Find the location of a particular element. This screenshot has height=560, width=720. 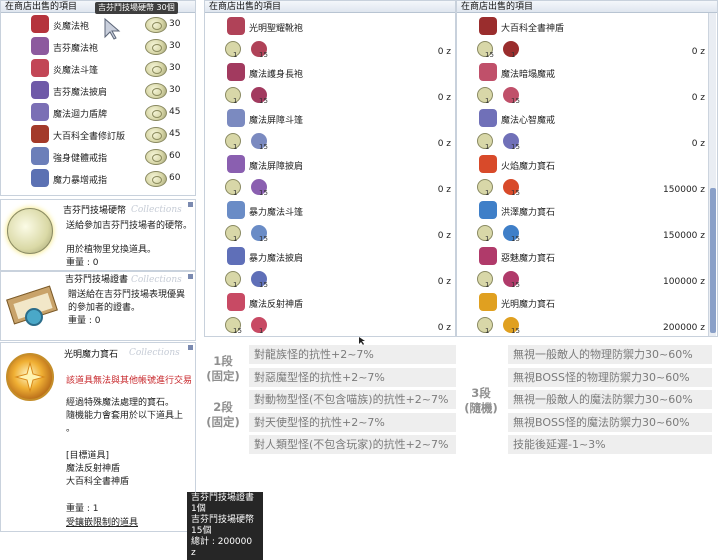

shop-item-row: 暴力魔法披肩 1 15 0 z is located at coordinates (330, 268).